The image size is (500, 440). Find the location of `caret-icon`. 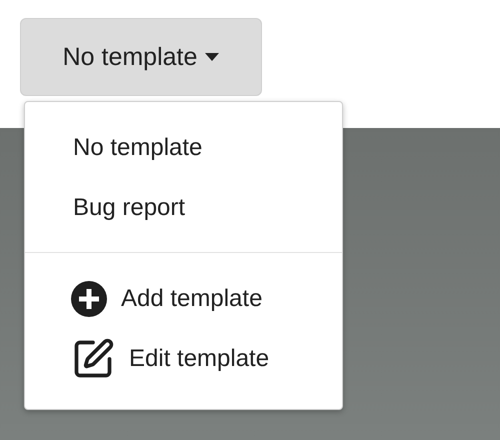

caret-icon is located at coordinates (212, 57).